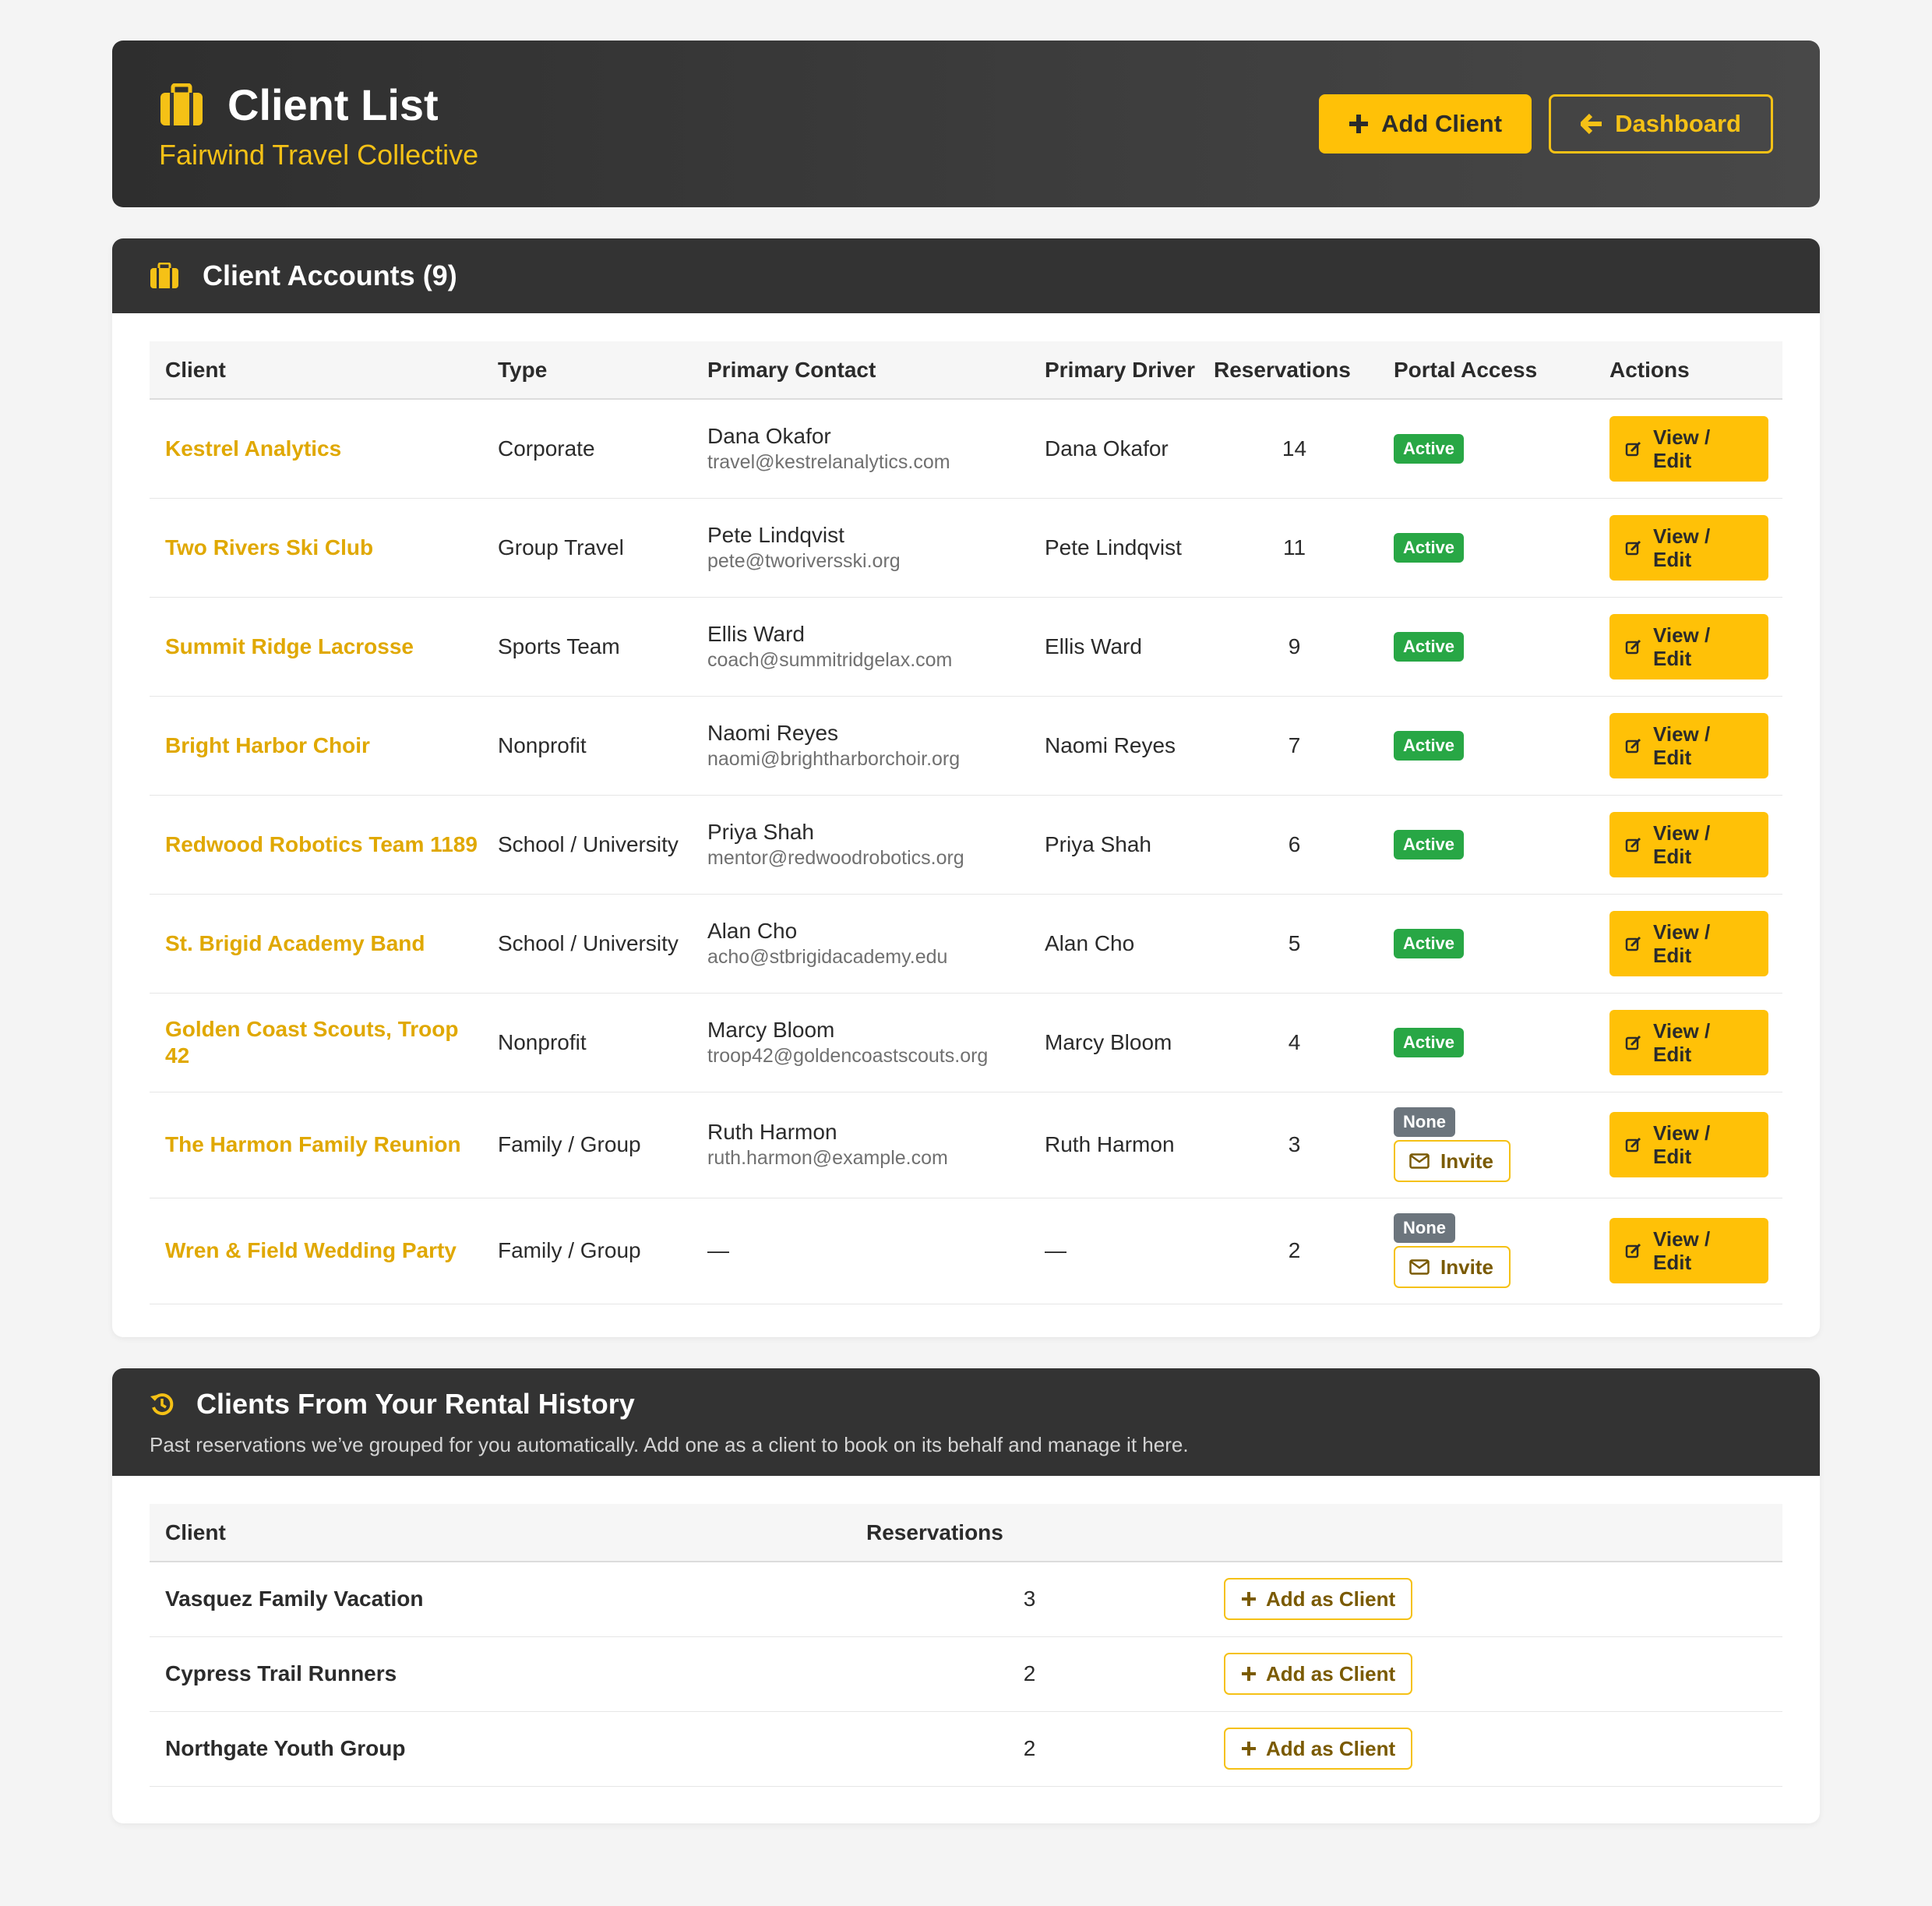  What do you see at coordinates (311, 1042) in the screenshot?
I see `client-name-link: Golden Coast Scouts, Troop 42` at bounding box center [311, 1042].